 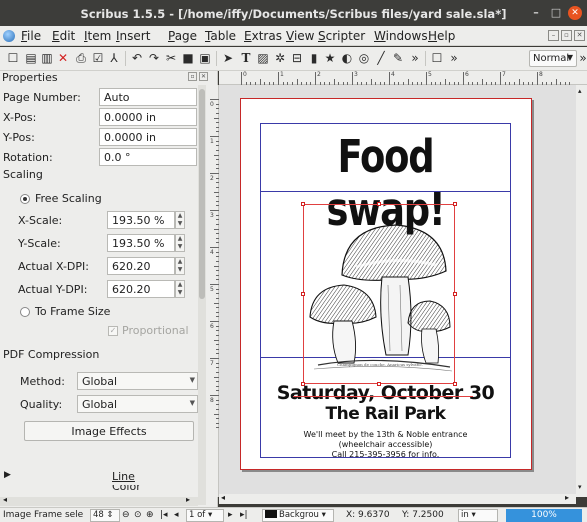 What do you see at coordinates (63, 58) in the screenshot?
I see `close-document-icon: ✕` at bounding box center [63, 58].